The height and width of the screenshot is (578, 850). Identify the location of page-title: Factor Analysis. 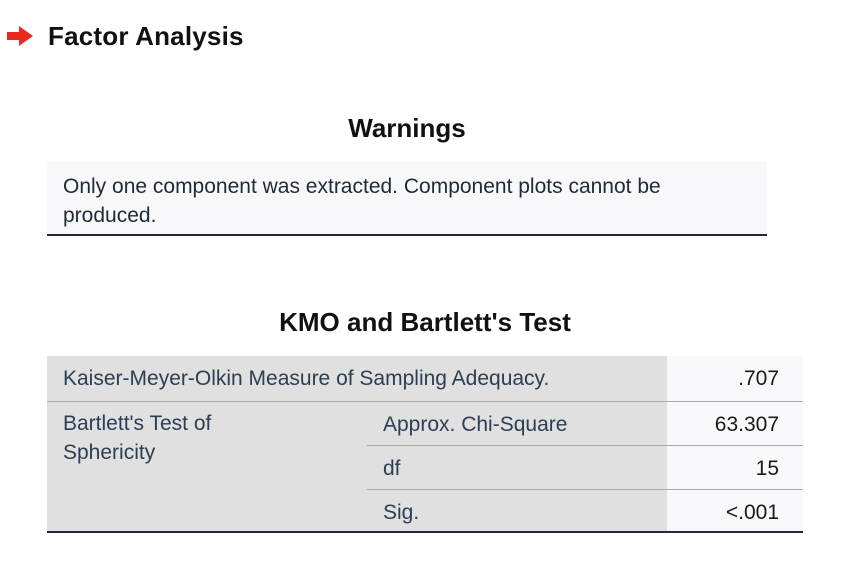
(146, 35).